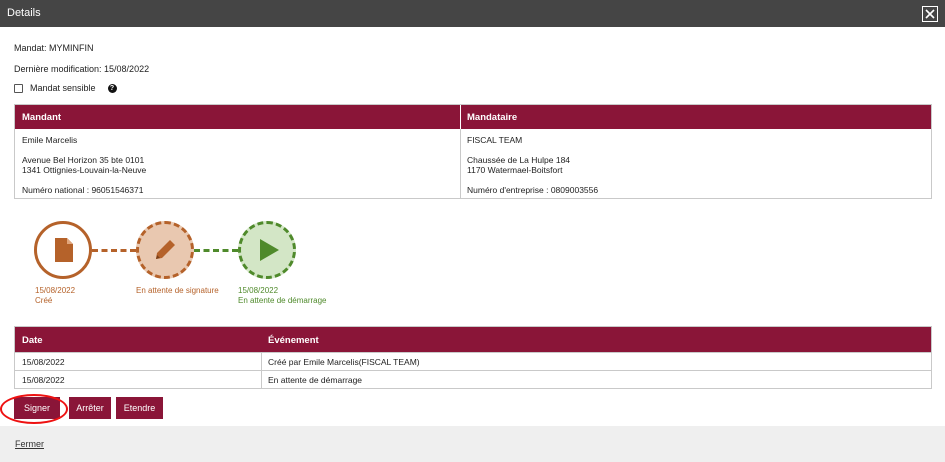  Describe the element at coordinates (258, 290) in the screenshot. I see `step-pending-start-date: 15/08/2022` at that location.